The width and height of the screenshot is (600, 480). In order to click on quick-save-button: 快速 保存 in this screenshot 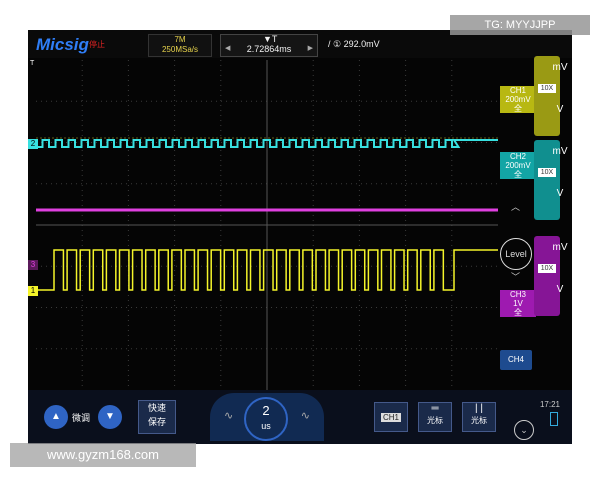, I will do `click(157, 417)`.